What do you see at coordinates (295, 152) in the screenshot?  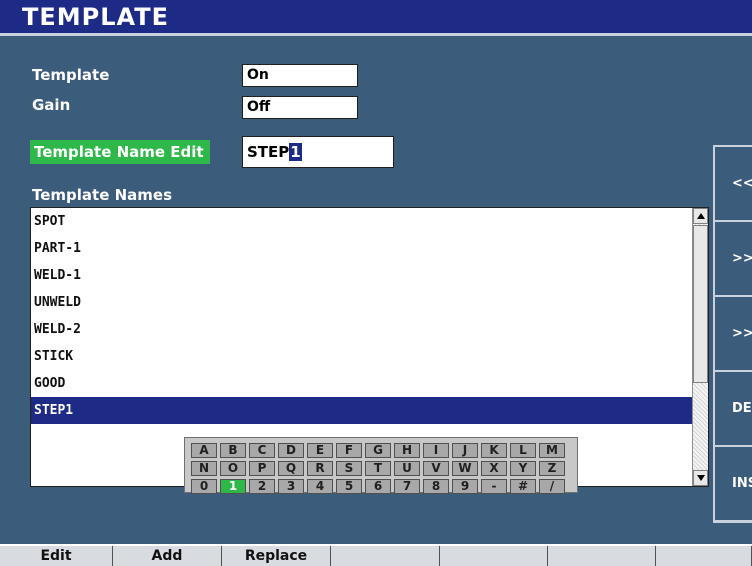 I see `text-cursor: 1` at bounding box center [295, 152].